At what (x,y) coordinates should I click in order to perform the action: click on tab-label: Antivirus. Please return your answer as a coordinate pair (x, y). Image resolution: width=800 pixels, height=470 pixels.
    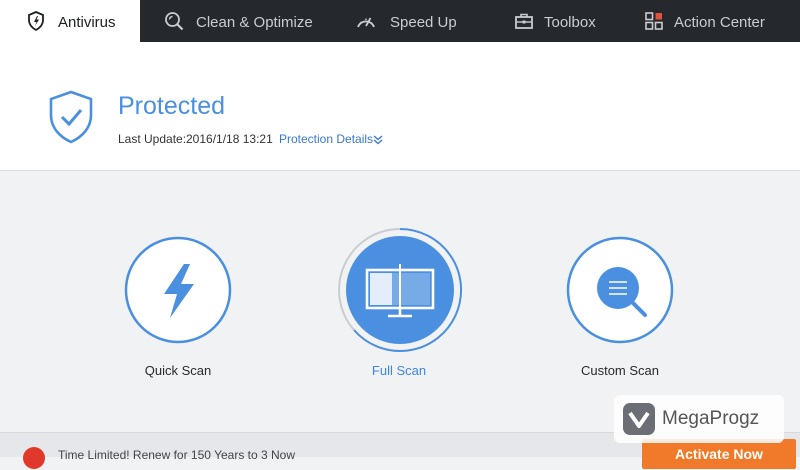
    Looking at the image, I should click on (87, 22).